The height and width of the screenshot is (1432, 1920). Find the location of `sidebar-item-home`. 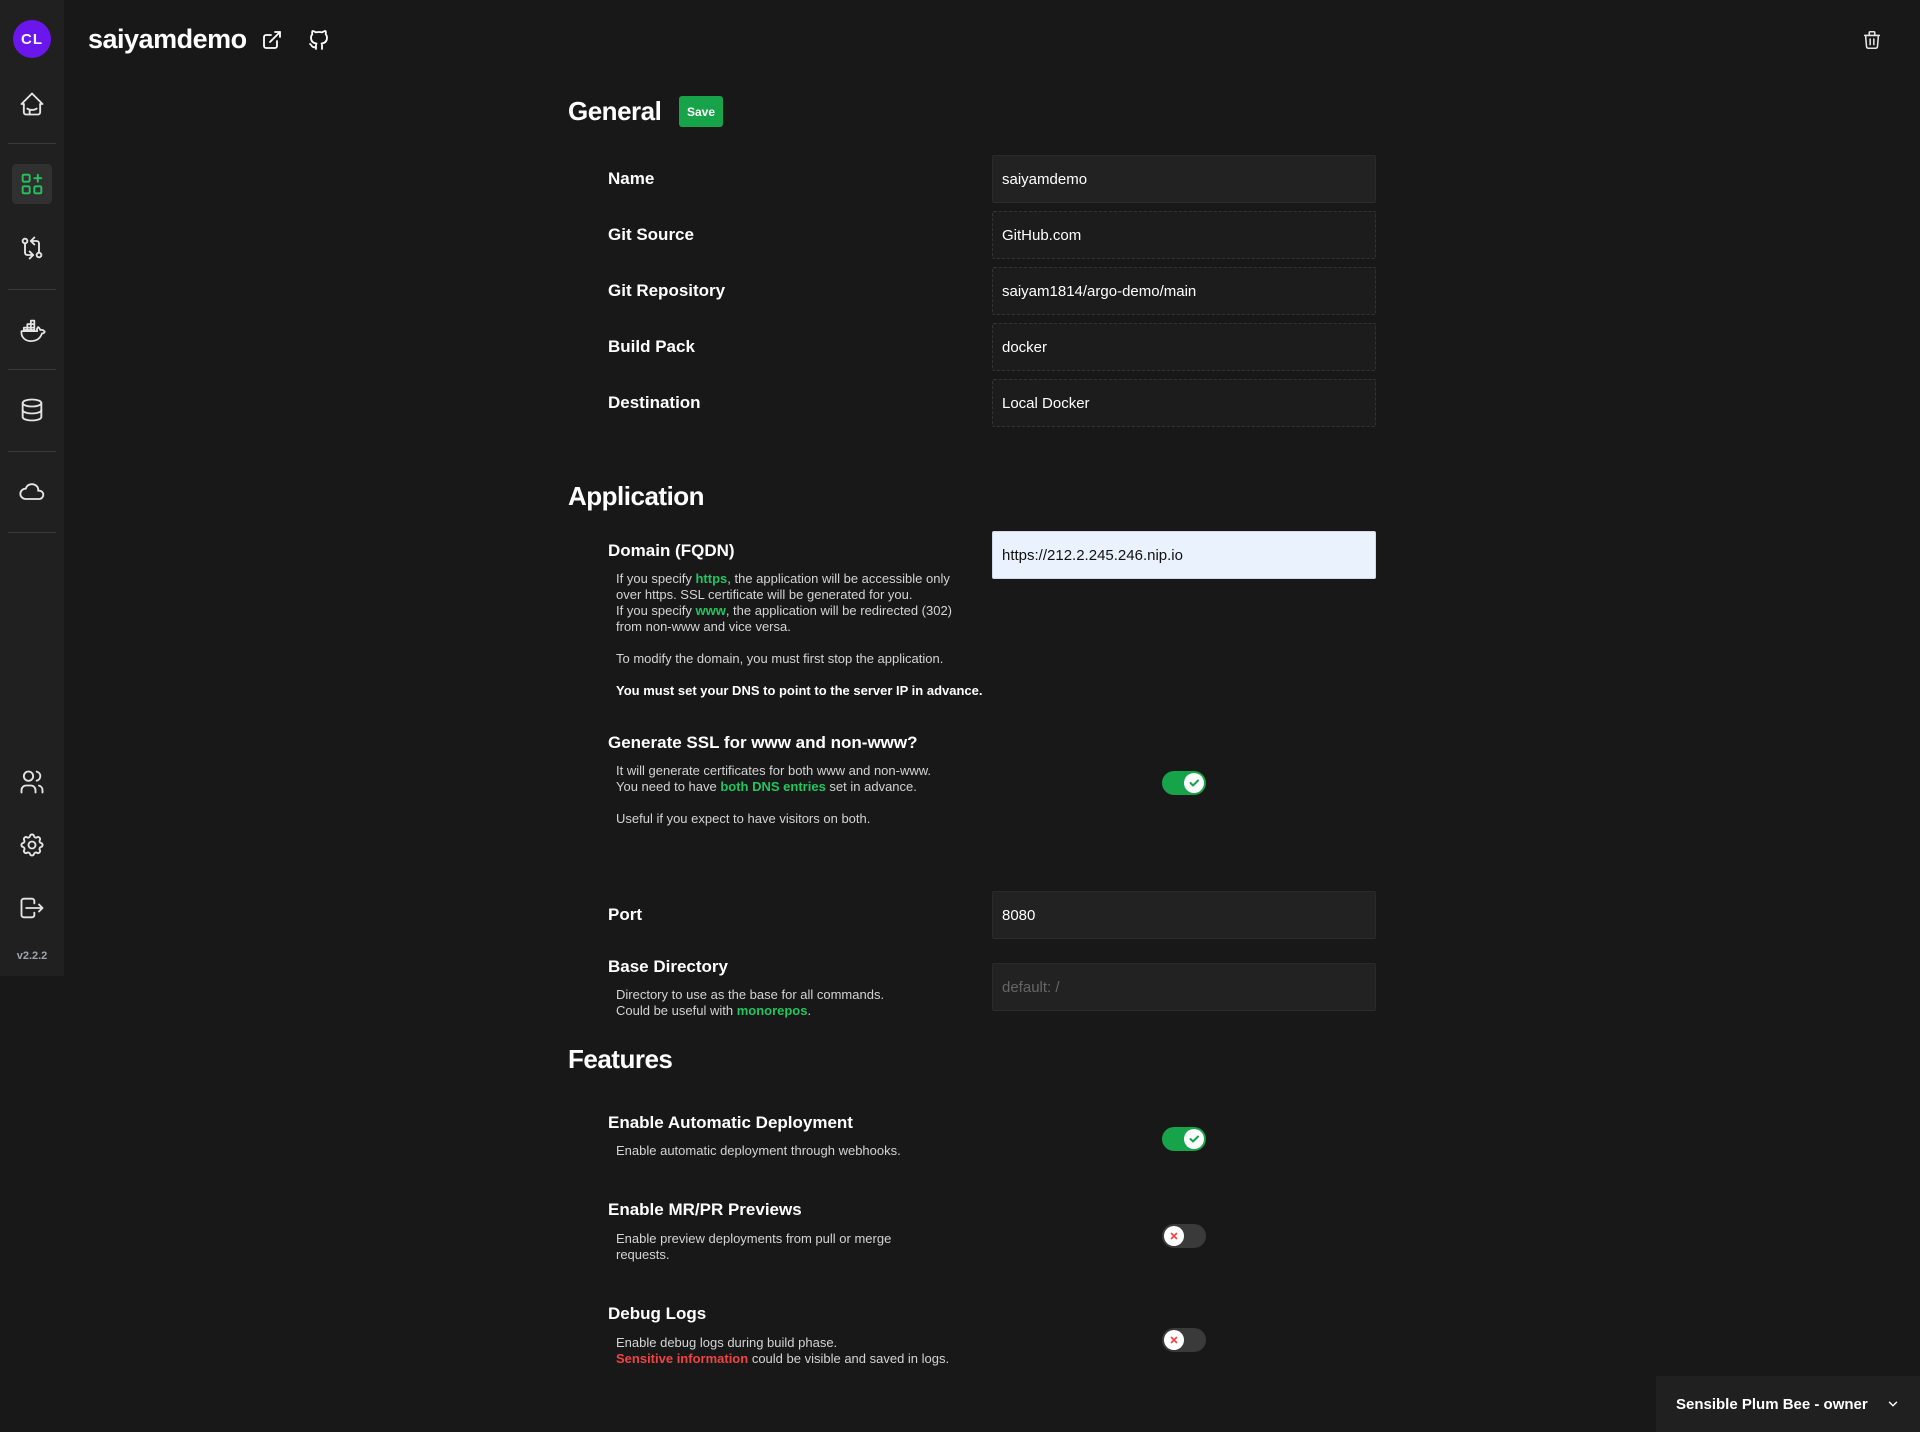

sidebar-item-home is located at coordinates (32, 104).